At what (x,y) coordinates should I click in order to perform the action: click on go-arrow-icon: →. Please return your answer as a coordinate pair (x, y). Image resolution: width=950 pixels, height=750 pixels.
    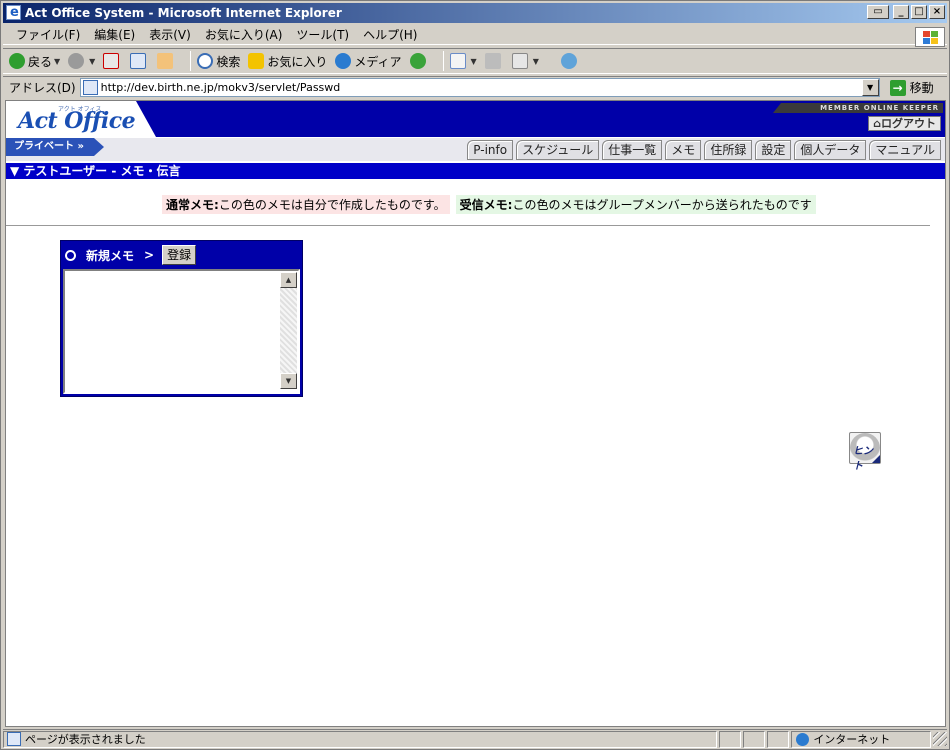
    Looking at the image, I should click on (897, 87).